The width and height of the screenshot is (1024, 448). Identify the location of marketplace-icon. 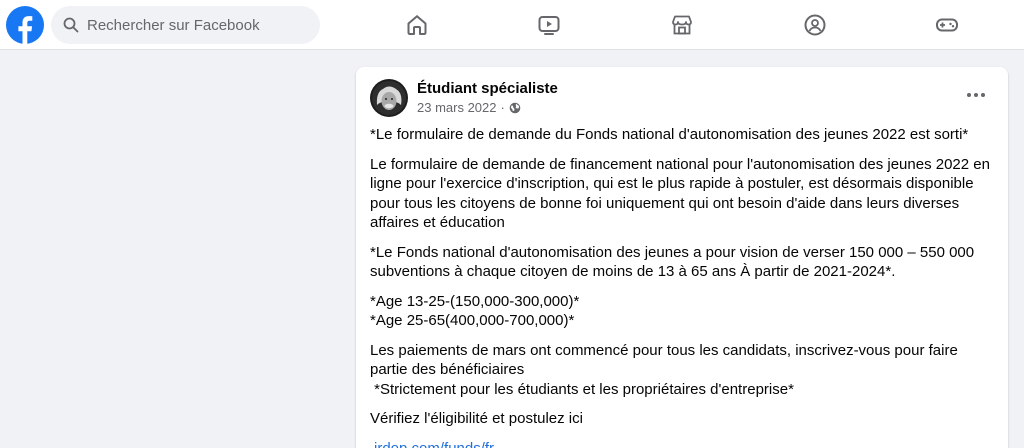
(682, 25).